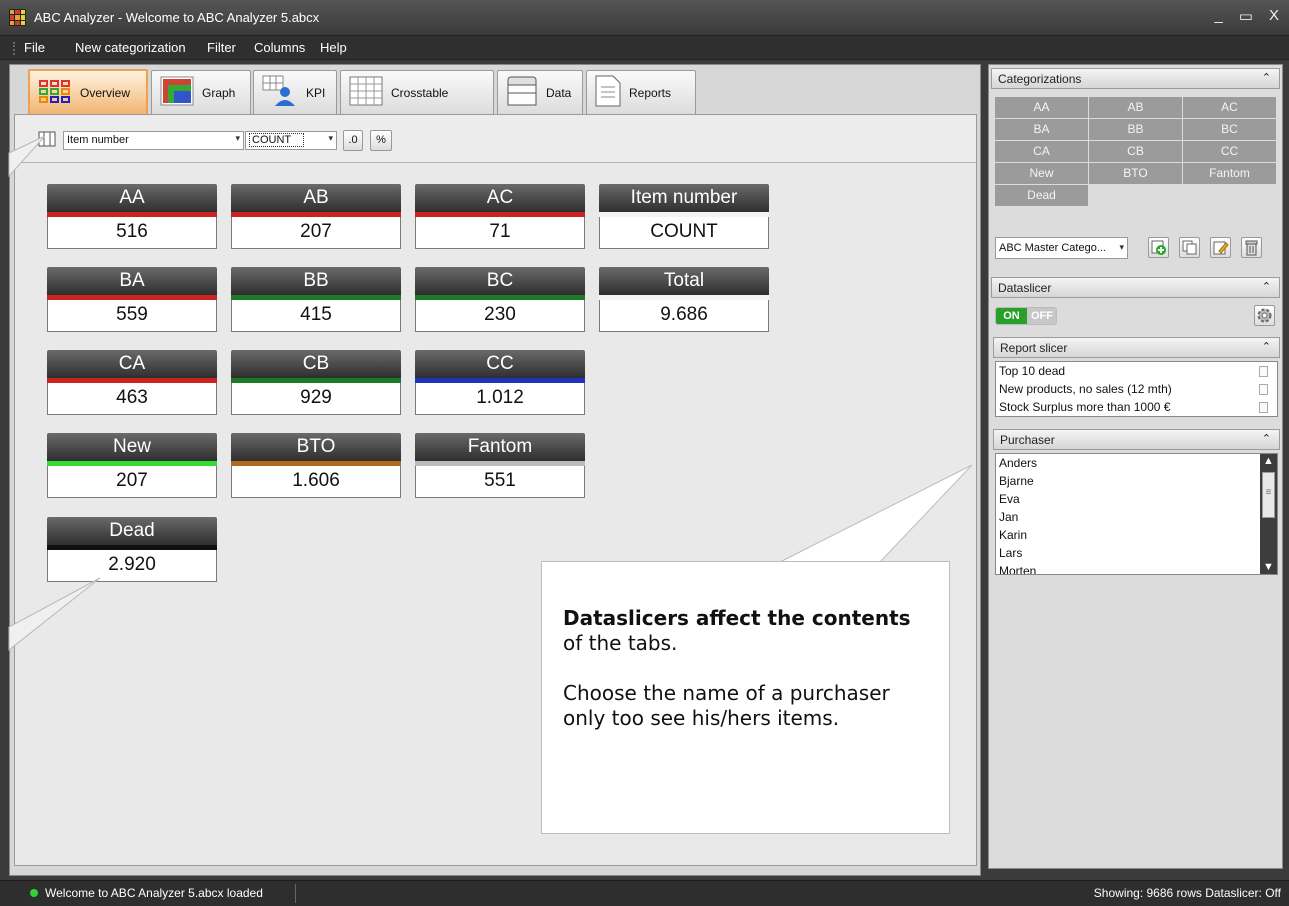  I want to click on list-item: Eva, so click(1136, 499).